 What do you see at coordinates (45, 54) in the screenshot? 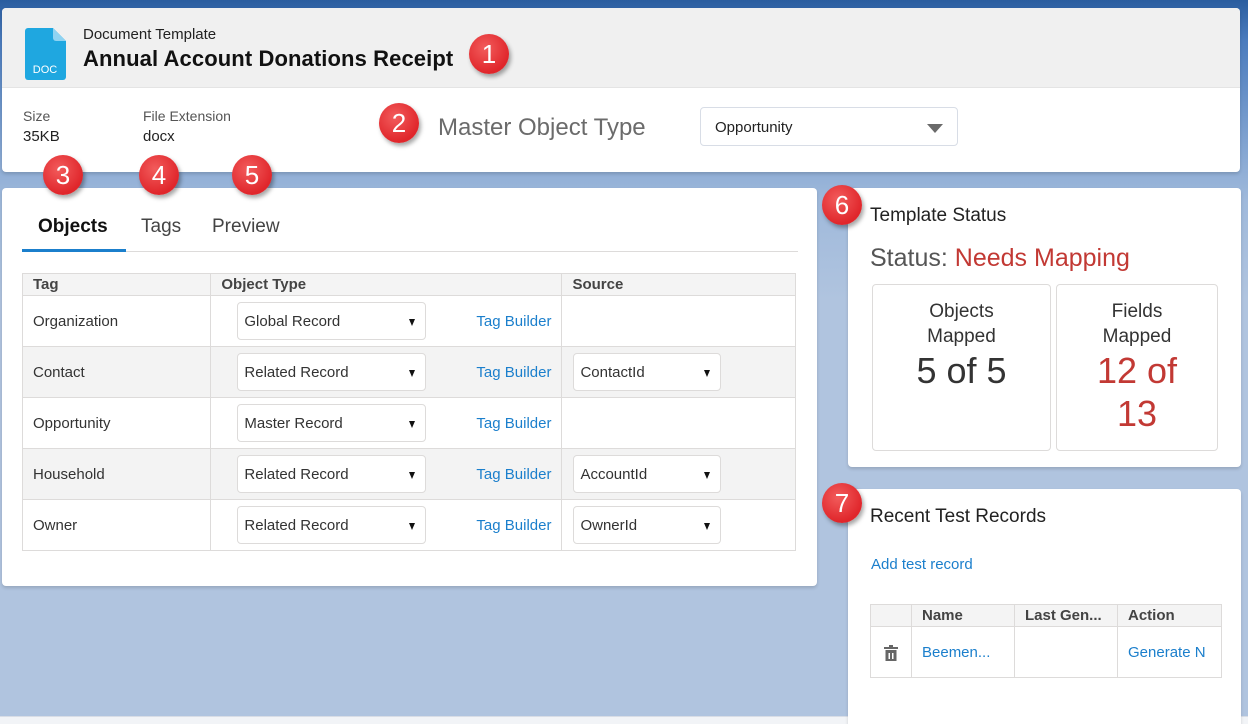
I see `doc-file-icon: DOC` at bounding box center [45, 54].